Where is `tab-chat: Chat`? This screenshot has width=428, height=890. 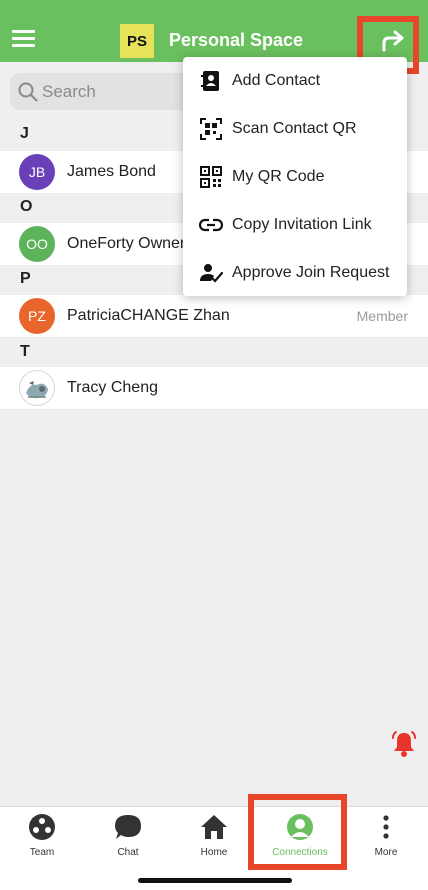
tab-chat: Chat is located at coordinates (128, 838).